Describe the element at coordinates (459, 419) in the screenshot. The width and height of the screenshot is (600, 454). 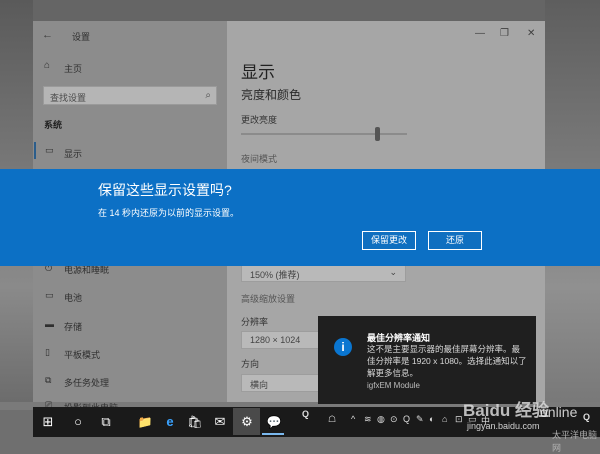
I see `action-center-icon: ⊡` at that location.